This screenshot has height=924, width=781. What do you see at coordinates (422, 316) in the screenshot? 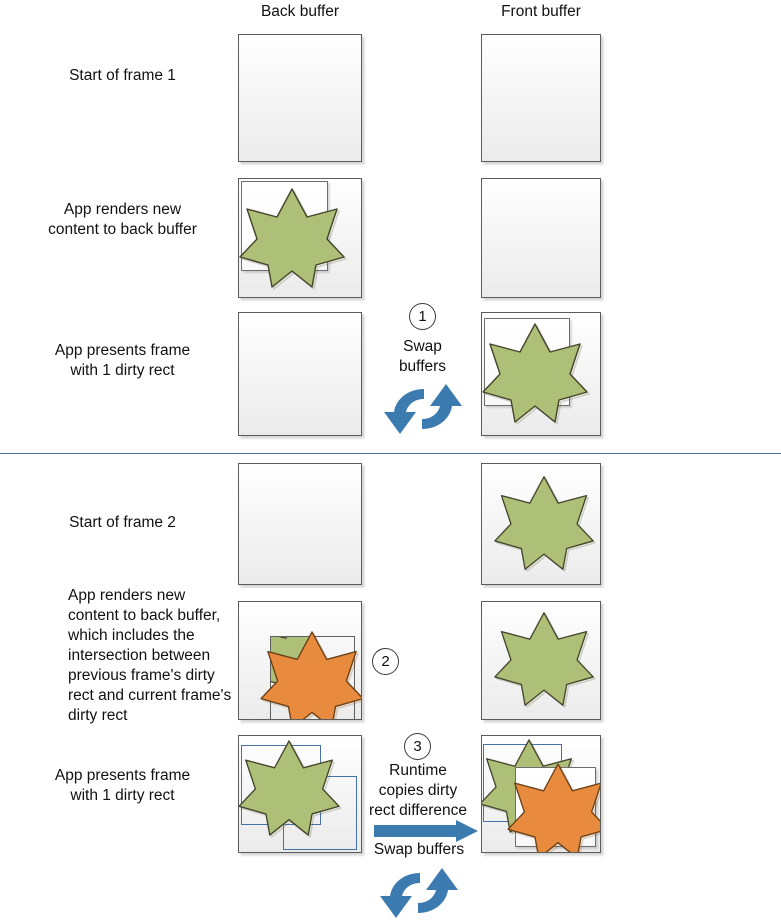
I see `step-marker-1: 1` at bounding box center [422, 316].